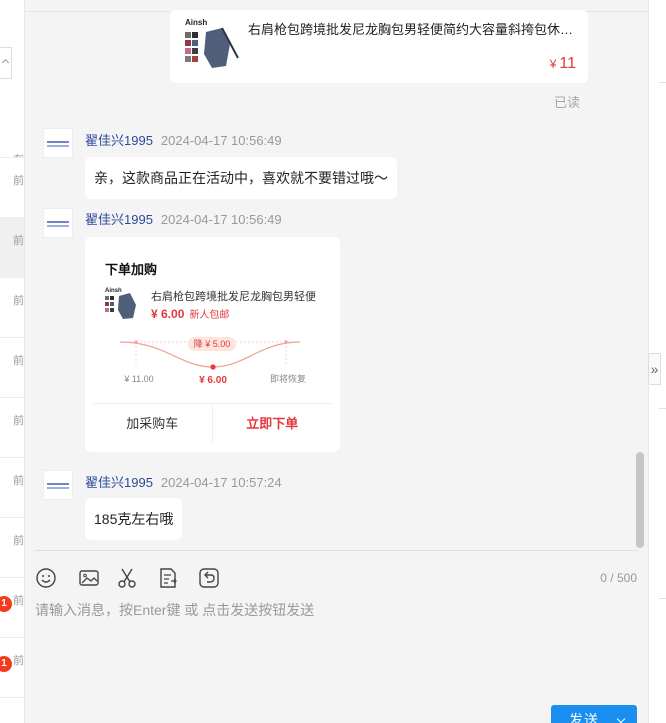  Describe the element at coordinates (654, 369) in the screenshot. I see `double-chevron-right-icon: »` at that location.